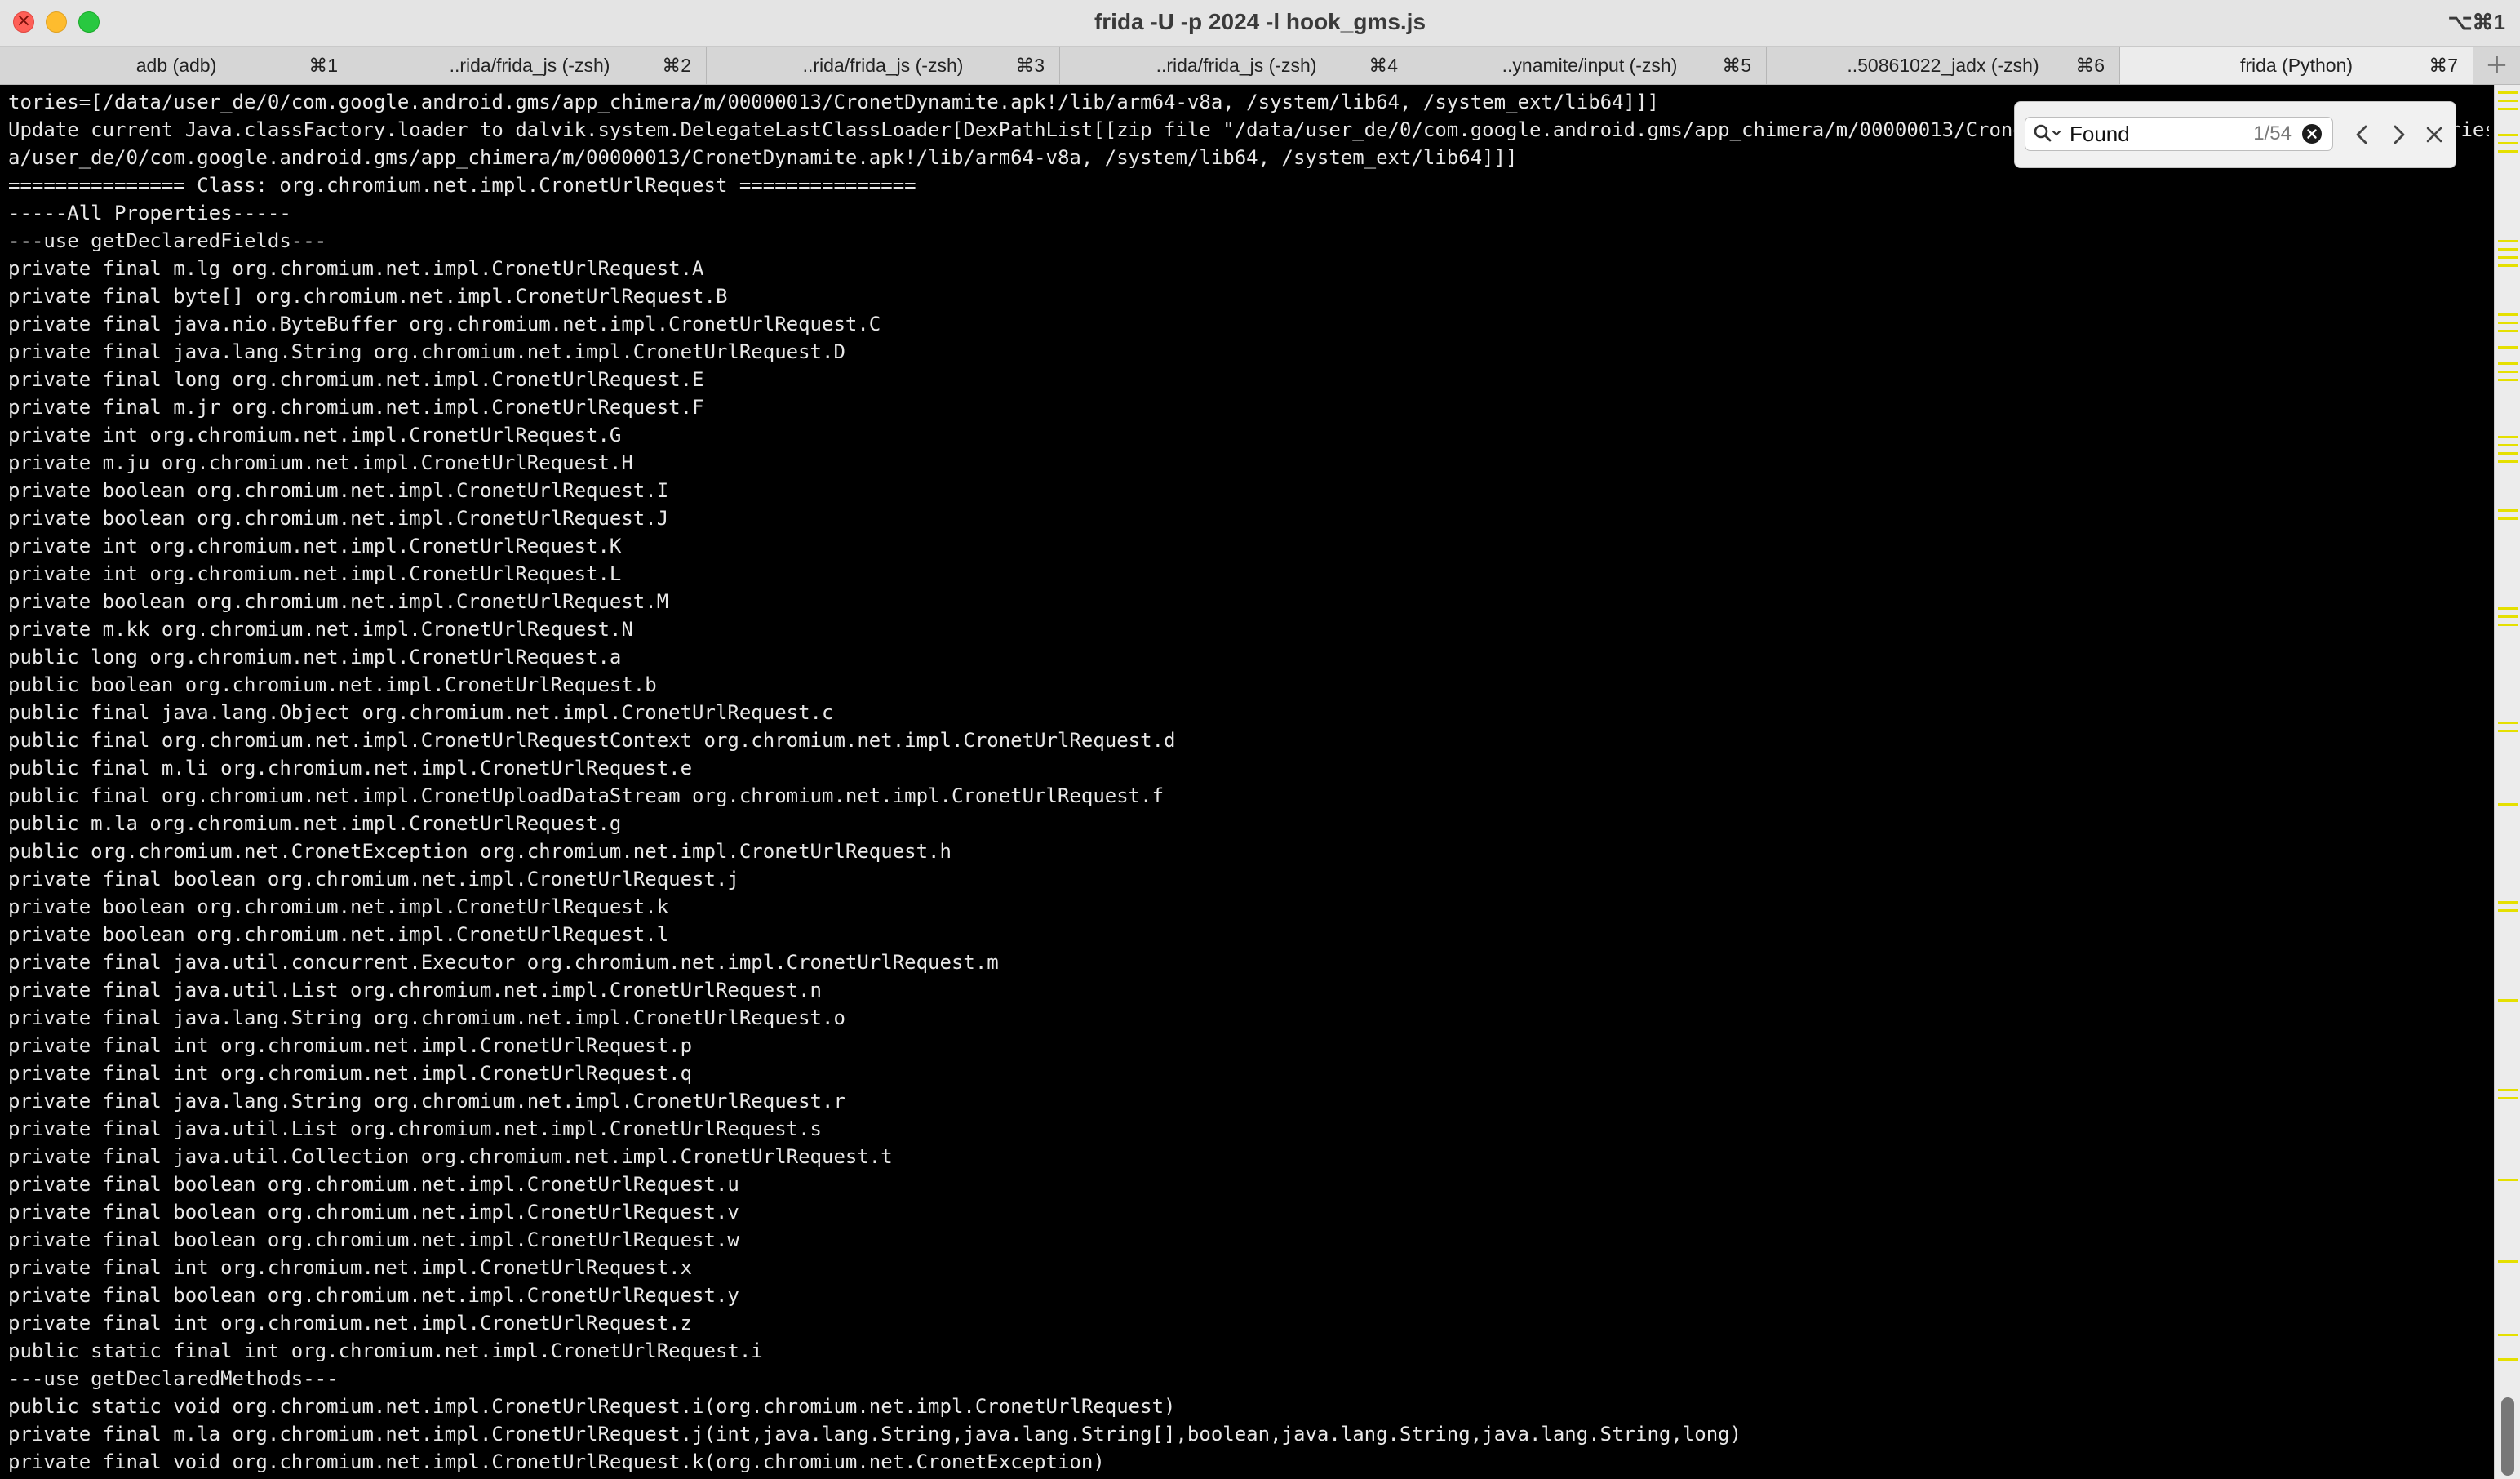 The width and height of the screenshot is (2520, 1479). I want to click on tab-label: adb (adb), so click(176, 65).